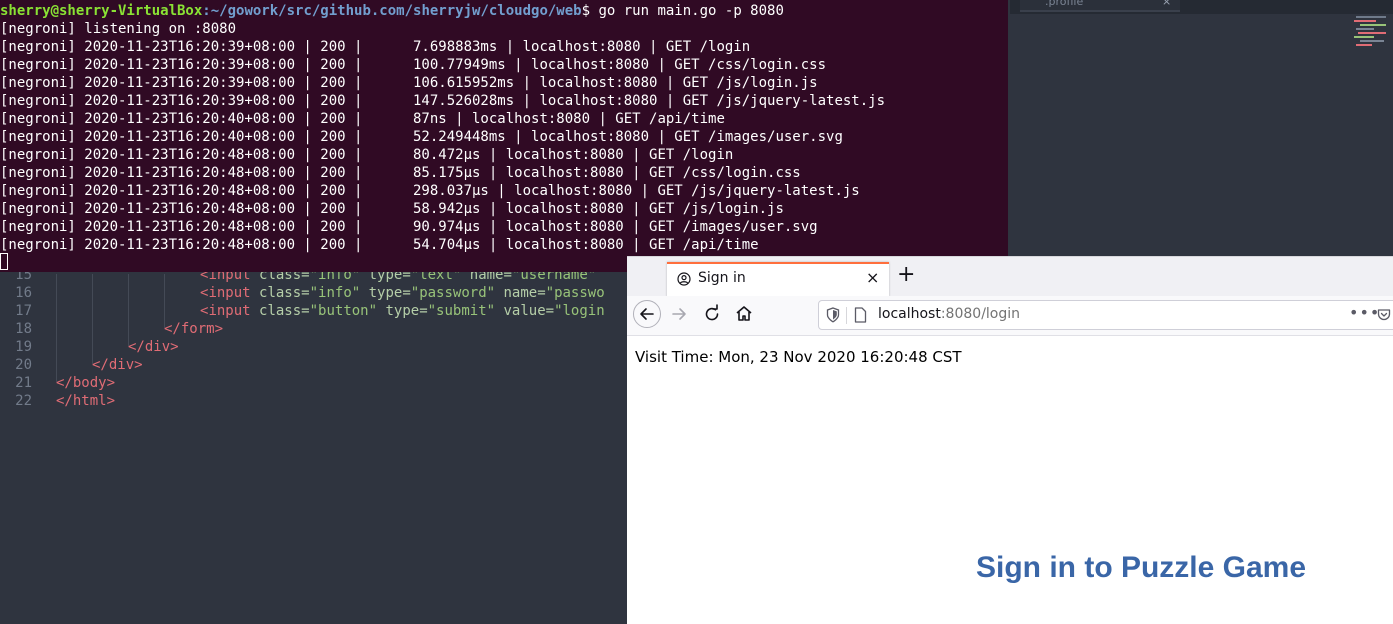 This screenshot has height=624, width=1393. Describe the element at coordinates (111, 329) in the screenshot. I see `code-line: 18 </form>` at that location.